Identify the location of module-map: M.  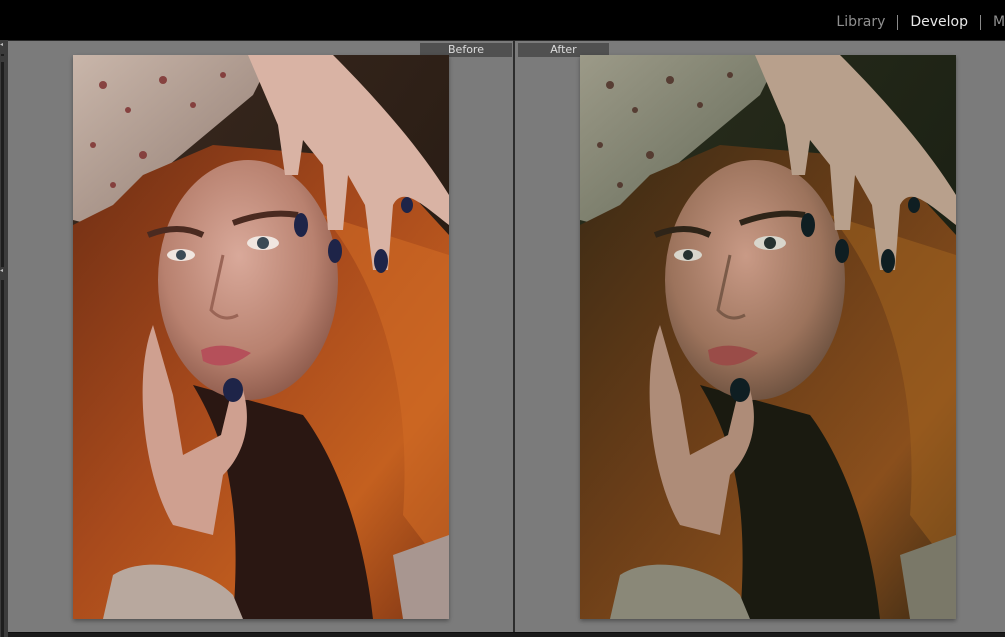
(993, 22).